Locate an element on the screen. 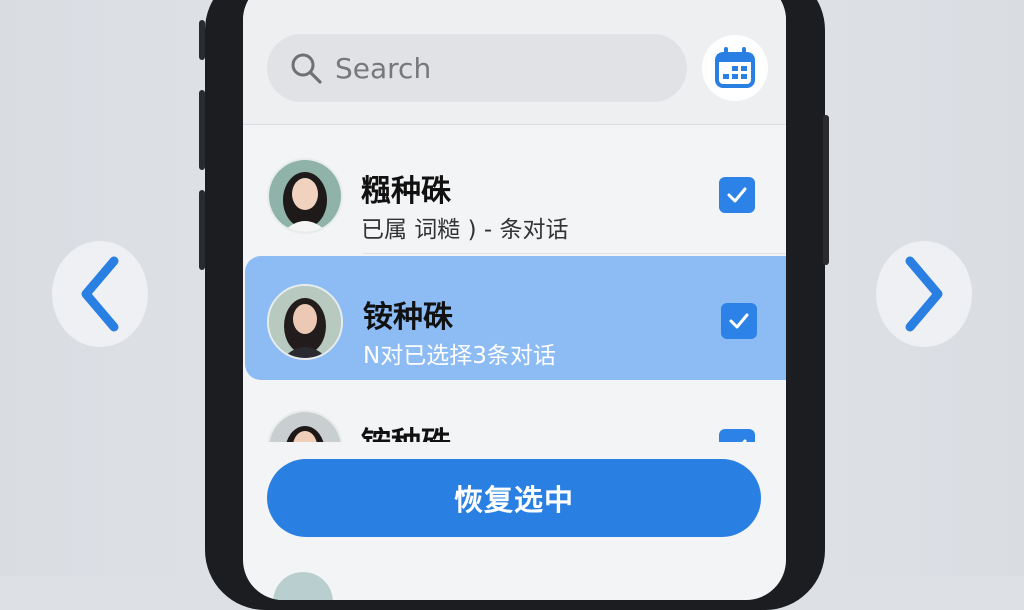 The width and height of the screenshot is (1024, 610). calendar-button is located at coordinates (735, 68).